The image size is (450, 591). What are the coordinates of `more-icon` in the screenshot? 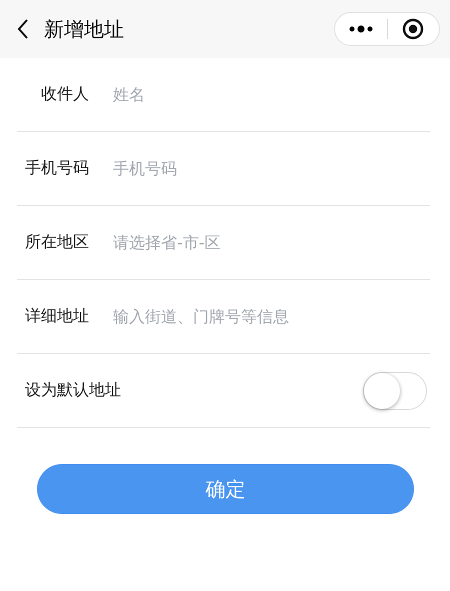 It's located at (360, 29).